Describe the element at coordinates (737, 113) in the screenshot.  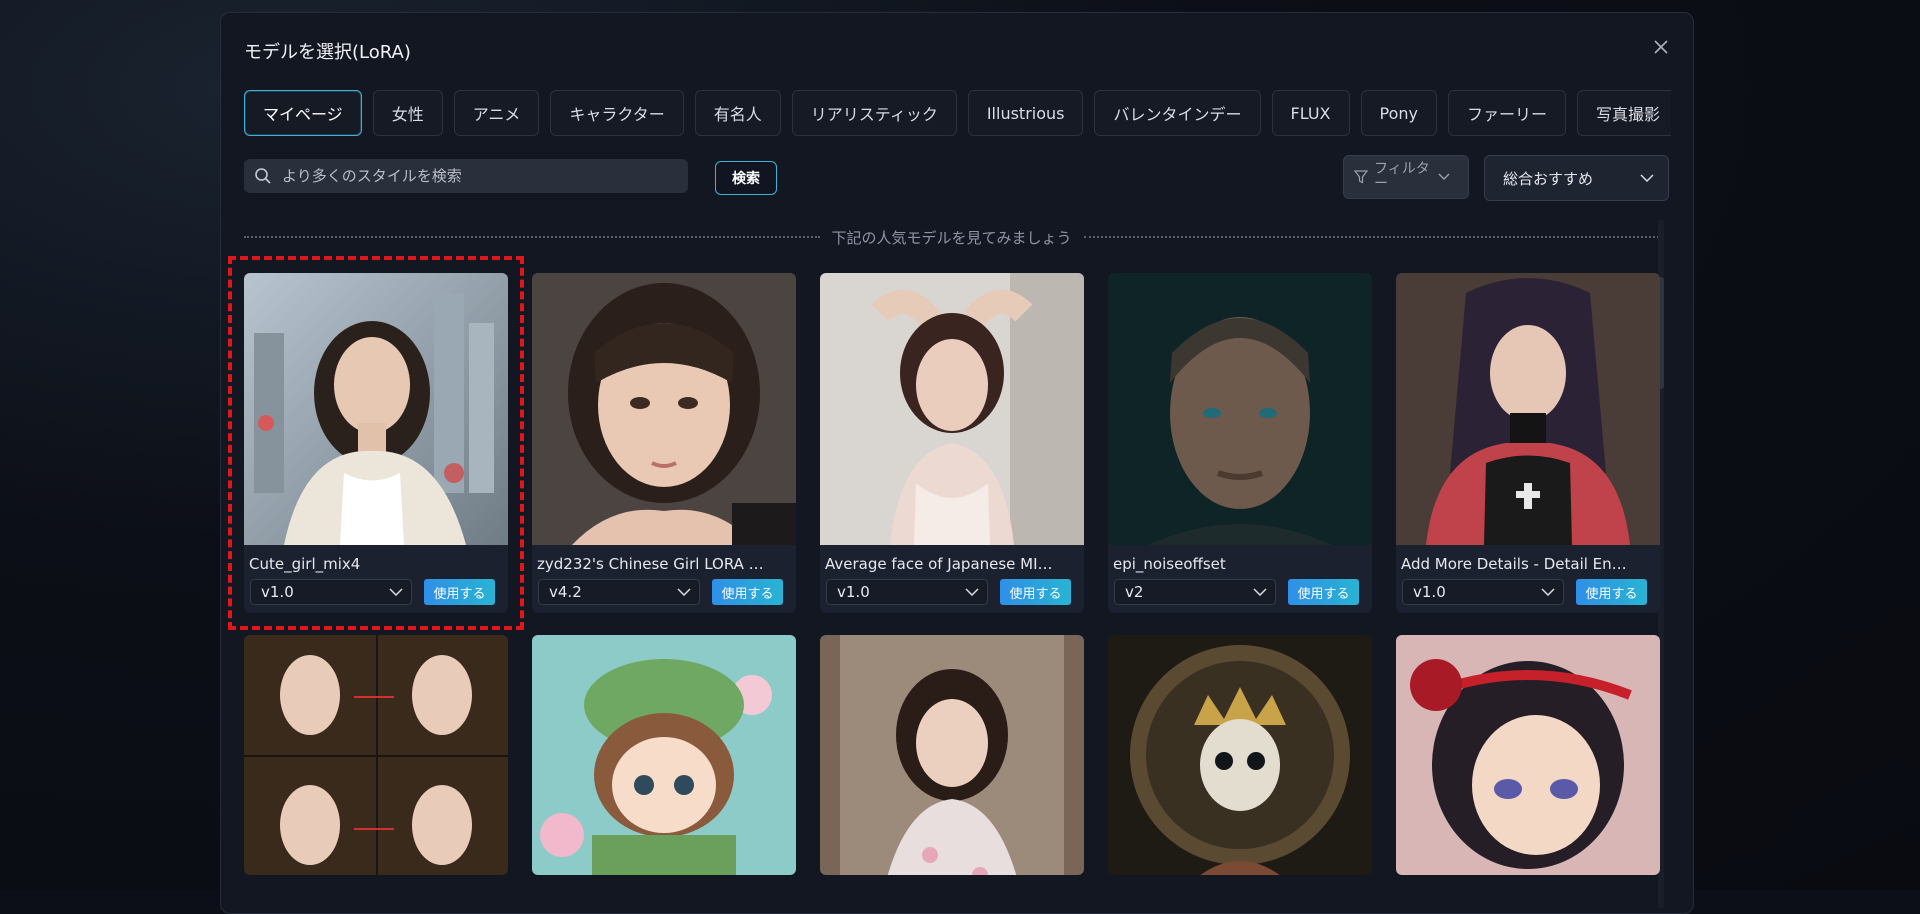
I see `tab-celebrity: 有名人` at that location.